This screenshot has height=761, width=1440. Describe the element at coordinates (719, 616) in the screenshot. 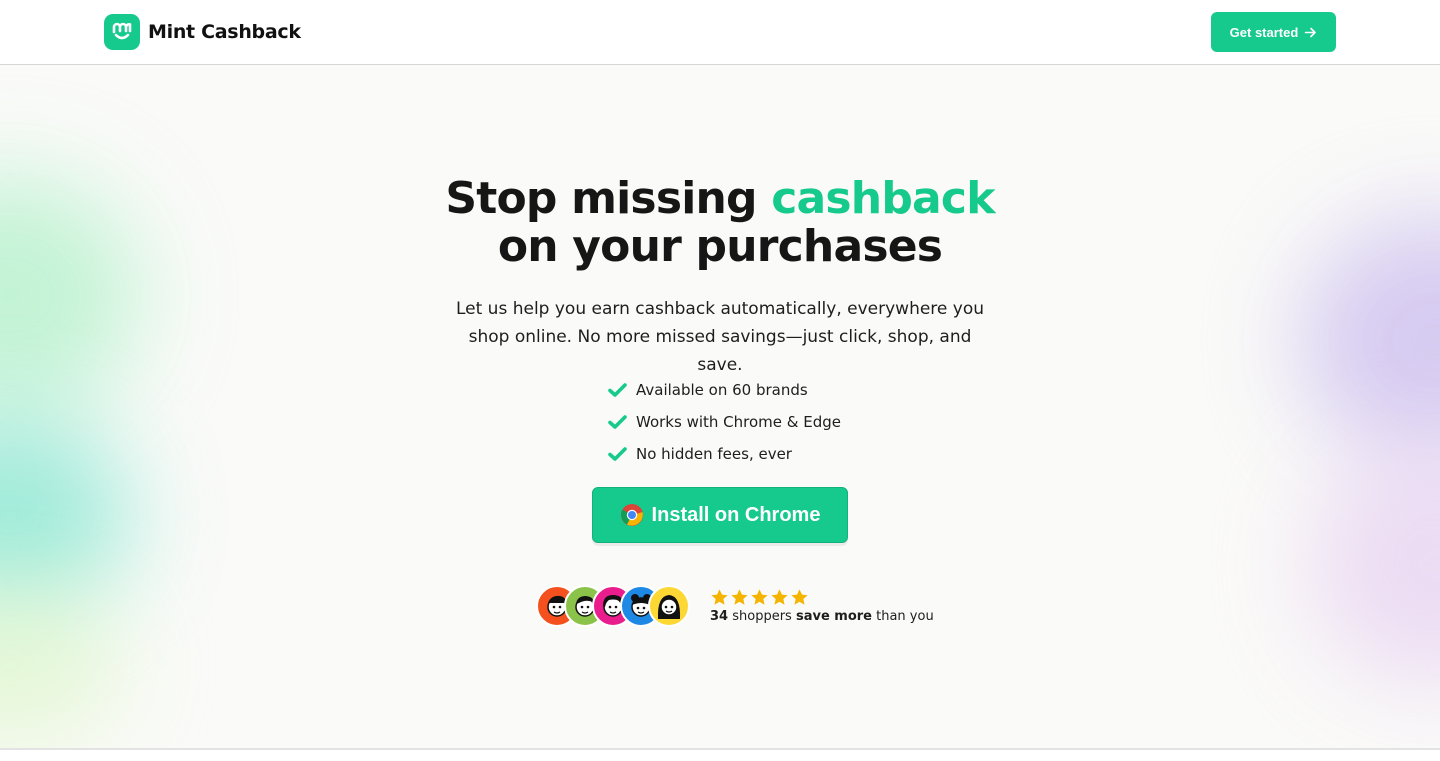

I see `shopper-count: 34` at that location.